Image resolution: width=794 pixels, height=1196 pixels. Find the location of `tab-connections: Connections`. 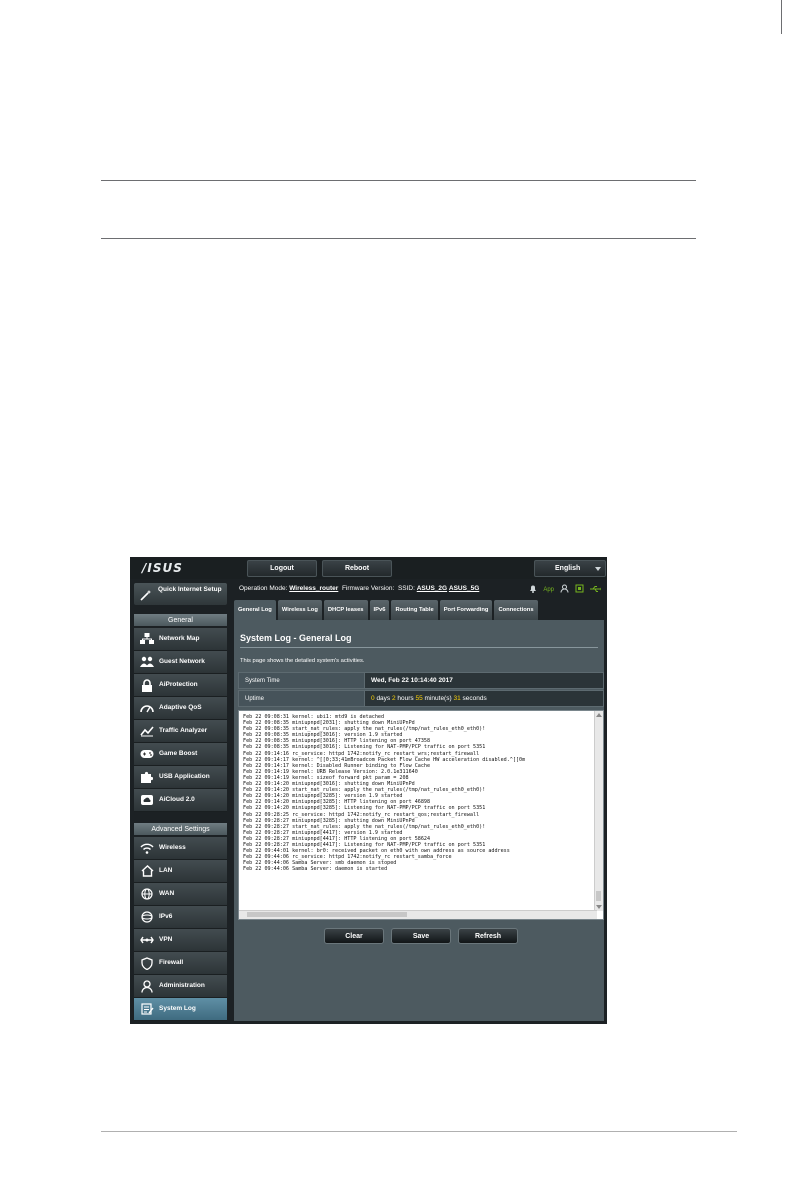

tab-connections: Connections is located at coordinates (516, 610).